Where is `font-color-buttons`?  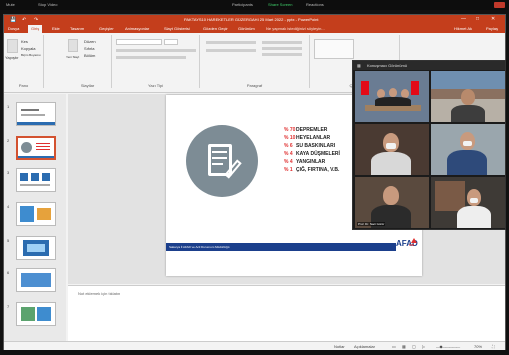
font-color-buttons is located at coordinates (151, 57).